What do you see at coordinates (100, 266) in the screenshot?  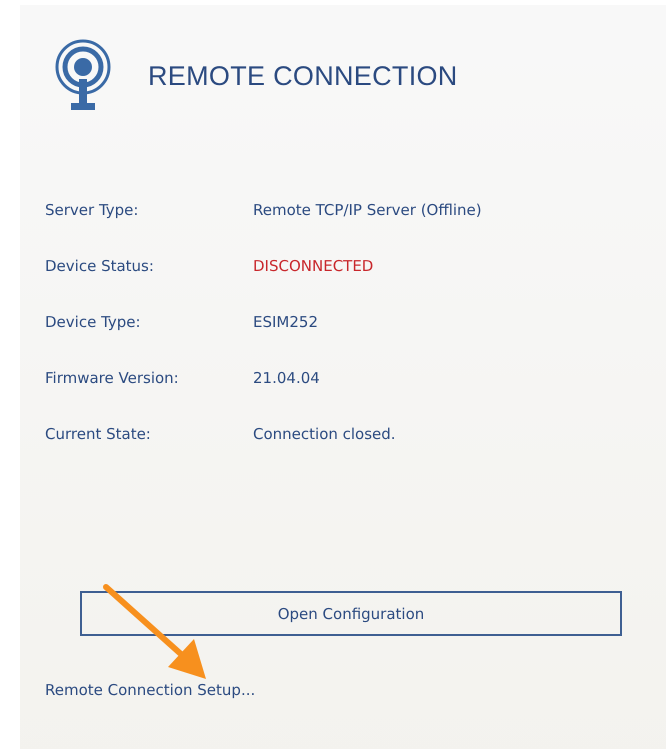 I see `field-label: Device Status:` at bounding box center [100, 266].